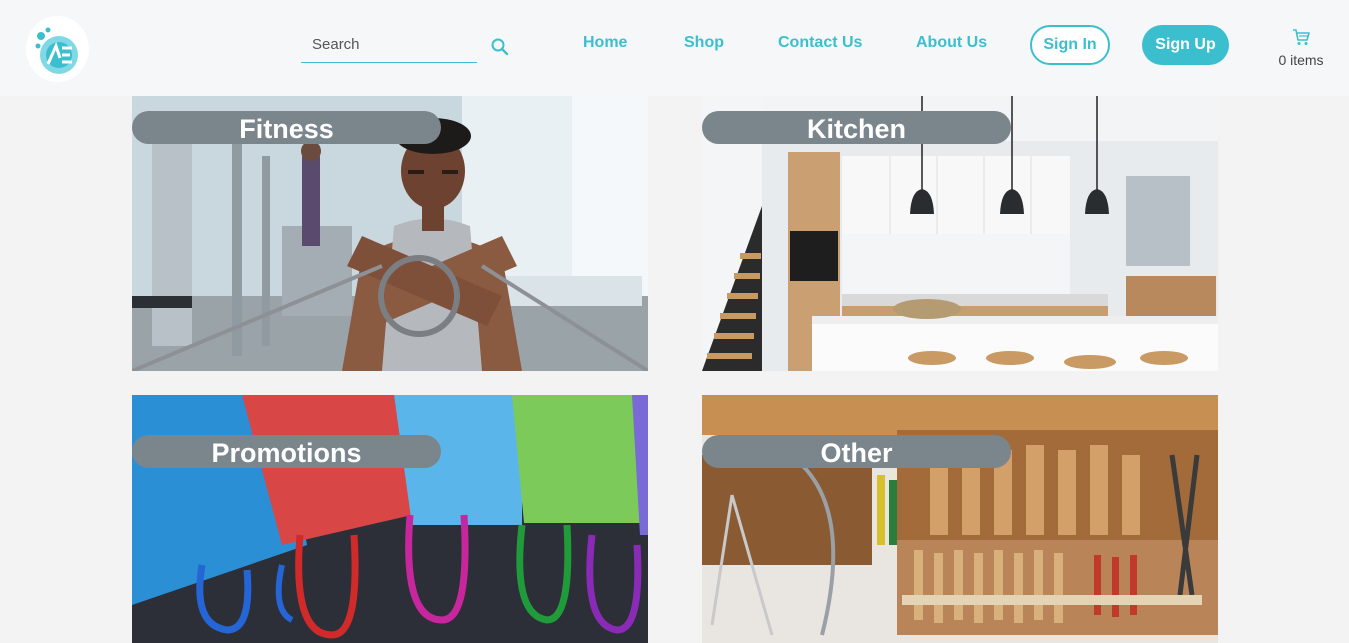  Describe the element at coordinates (286, 451) in the screenshot. I see `category-label-promotions: Promotions` at that location.